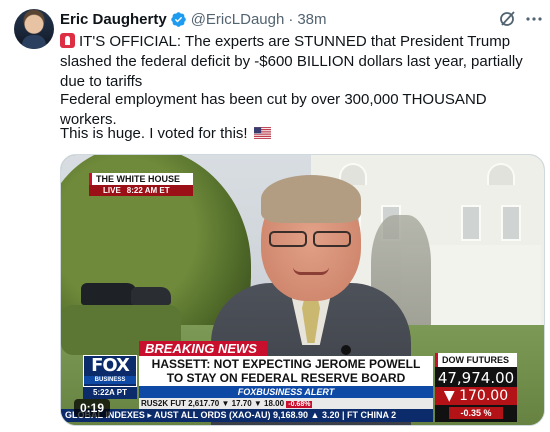 The image size is (550, 432). What do you see at coordinates (203, 349) in the screenshot?
I see `breaking-news-label: BREAKING NEWS` at bounding box center [203, 349].